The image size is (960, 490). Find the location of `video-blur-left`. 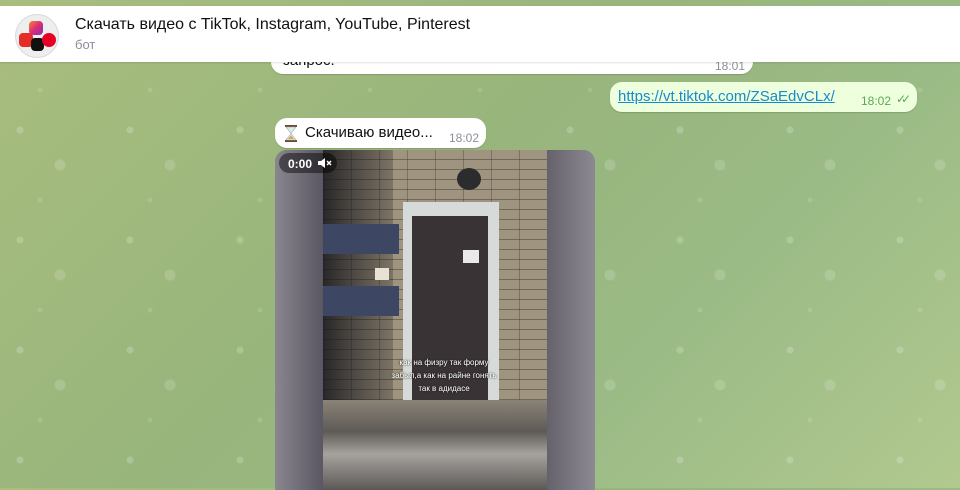

video-blur-left is located at coordinates (299, 320).